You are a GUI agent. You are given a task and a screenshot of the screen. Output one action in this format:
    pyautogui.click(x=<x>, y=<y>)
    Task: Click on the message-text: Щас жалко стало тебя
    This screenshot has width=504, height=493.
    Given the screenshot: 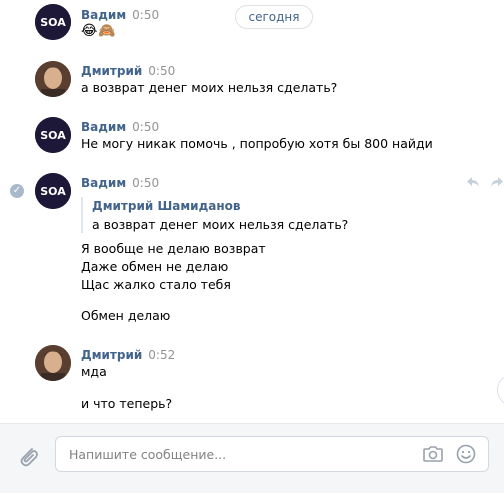 What is the action you would take?
    pyautogui.click(x=156, y=284)
    